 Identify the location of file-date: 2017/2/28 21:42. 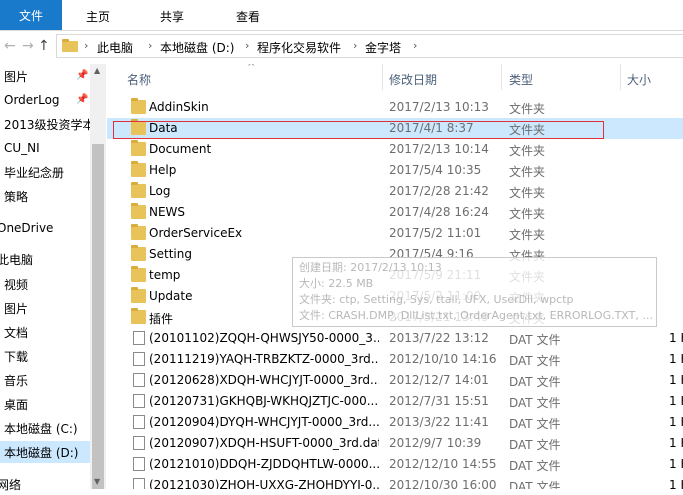
(439, 191).